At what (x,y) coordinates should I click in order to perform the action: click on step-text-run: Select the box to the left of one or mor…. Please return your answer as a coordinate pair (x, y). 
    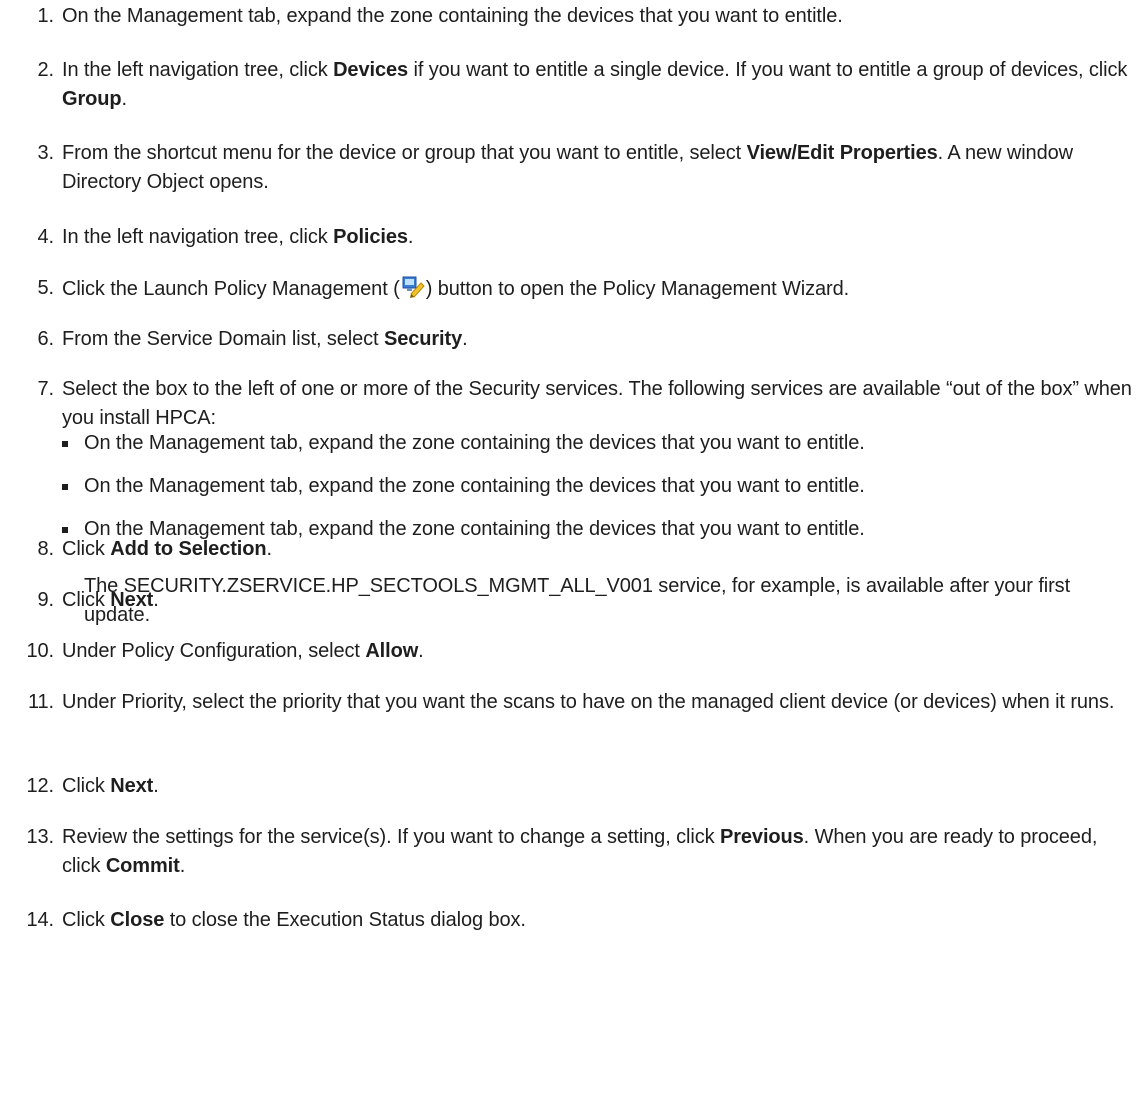
    Looking at the image, I should click on (597, 403).